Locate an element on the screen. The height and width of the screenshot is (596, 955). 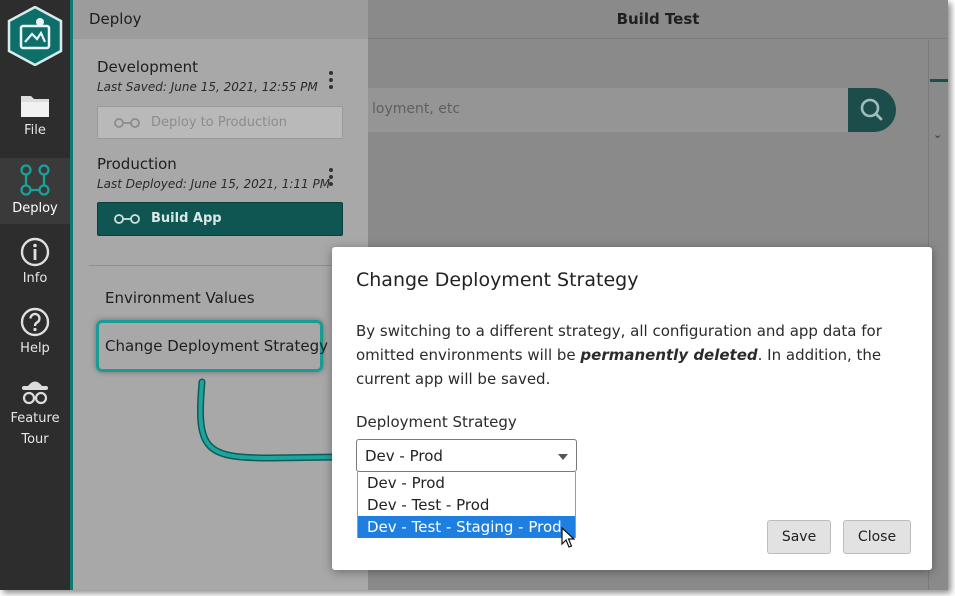
rail-label-help: Help is located at coordinates (35, 348).